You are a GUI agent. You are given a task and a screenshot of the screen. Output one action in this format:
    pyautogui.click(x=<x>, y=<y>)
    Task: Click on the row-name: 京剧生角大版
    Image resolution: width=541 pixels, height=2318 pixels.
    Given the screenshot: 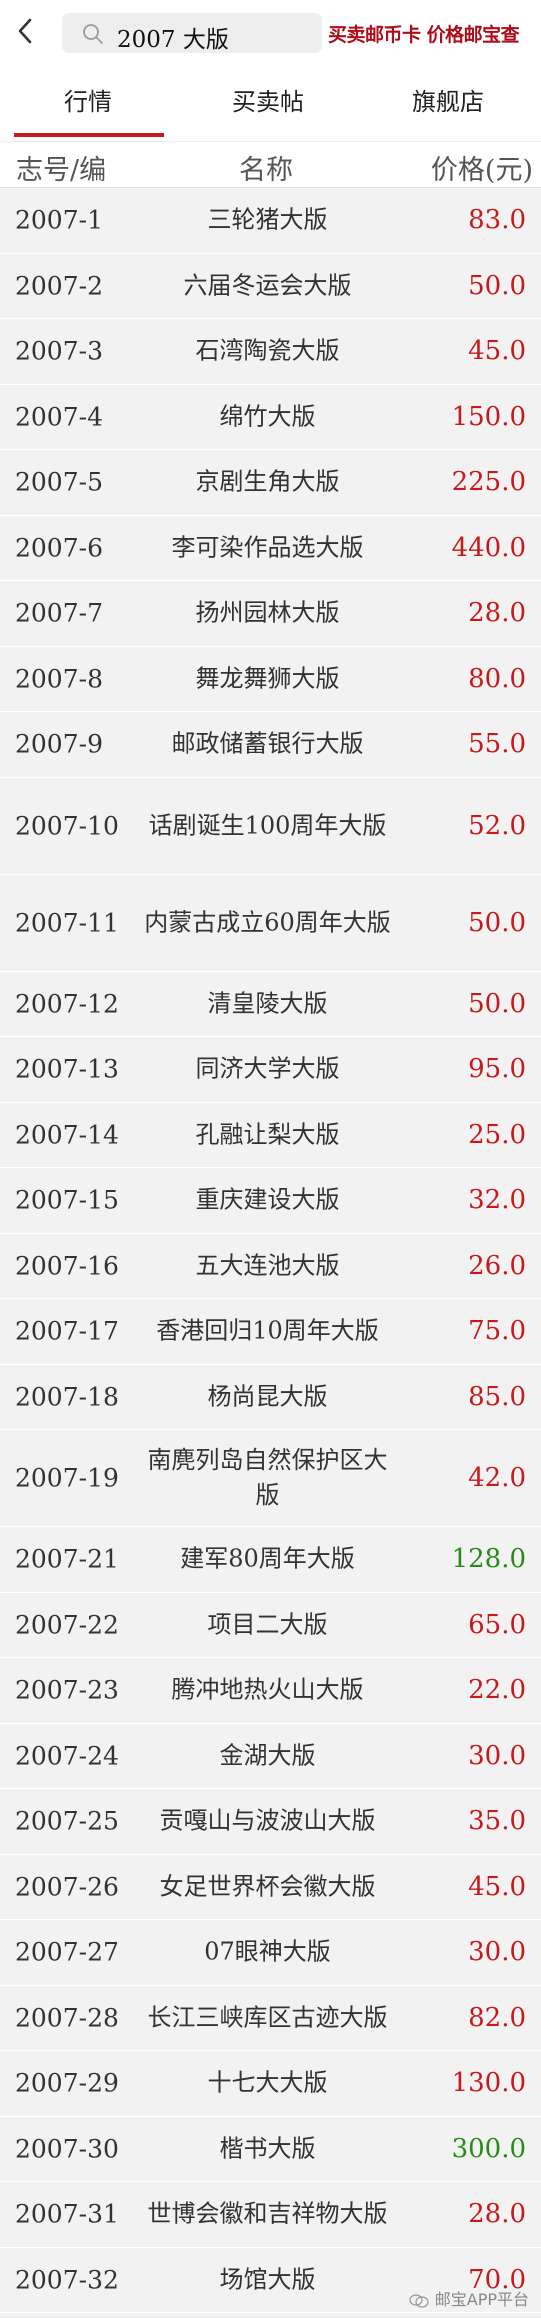 What is the action you would take?
    pyautogui.click(x=267, y=481)
    